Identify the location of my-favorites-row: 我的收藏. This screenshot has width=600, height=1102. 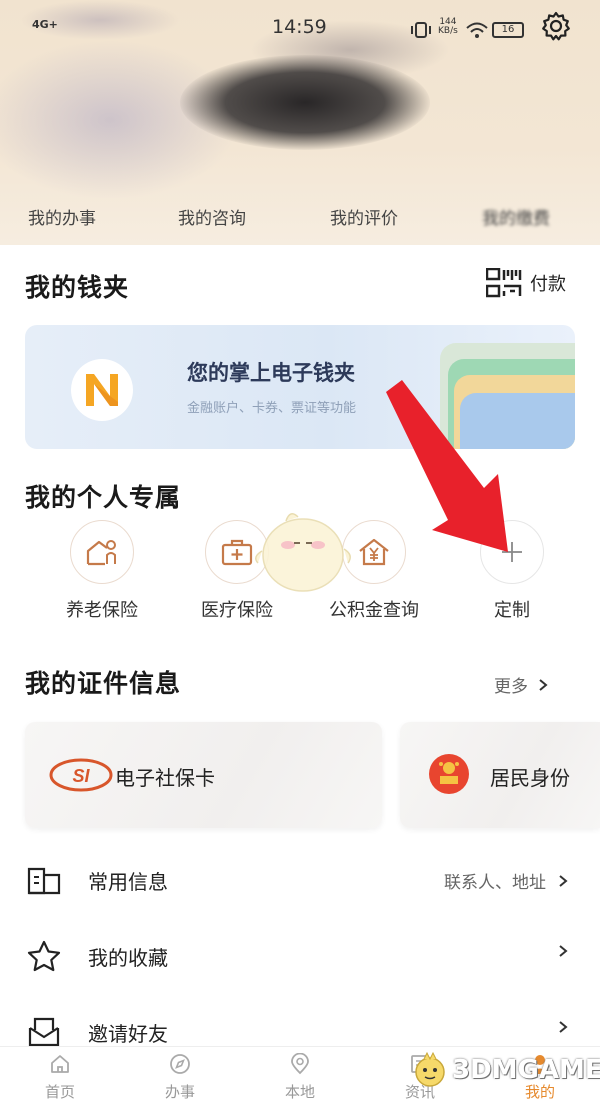
(300, 956).